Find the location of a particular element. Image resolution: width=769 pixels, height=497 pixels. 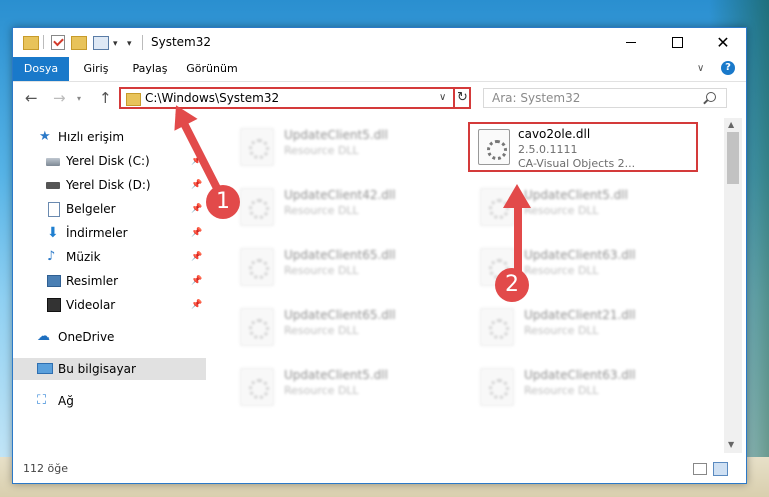

sidebar-item-videos: Videolar 📌 is located at coordinates (110, 305).